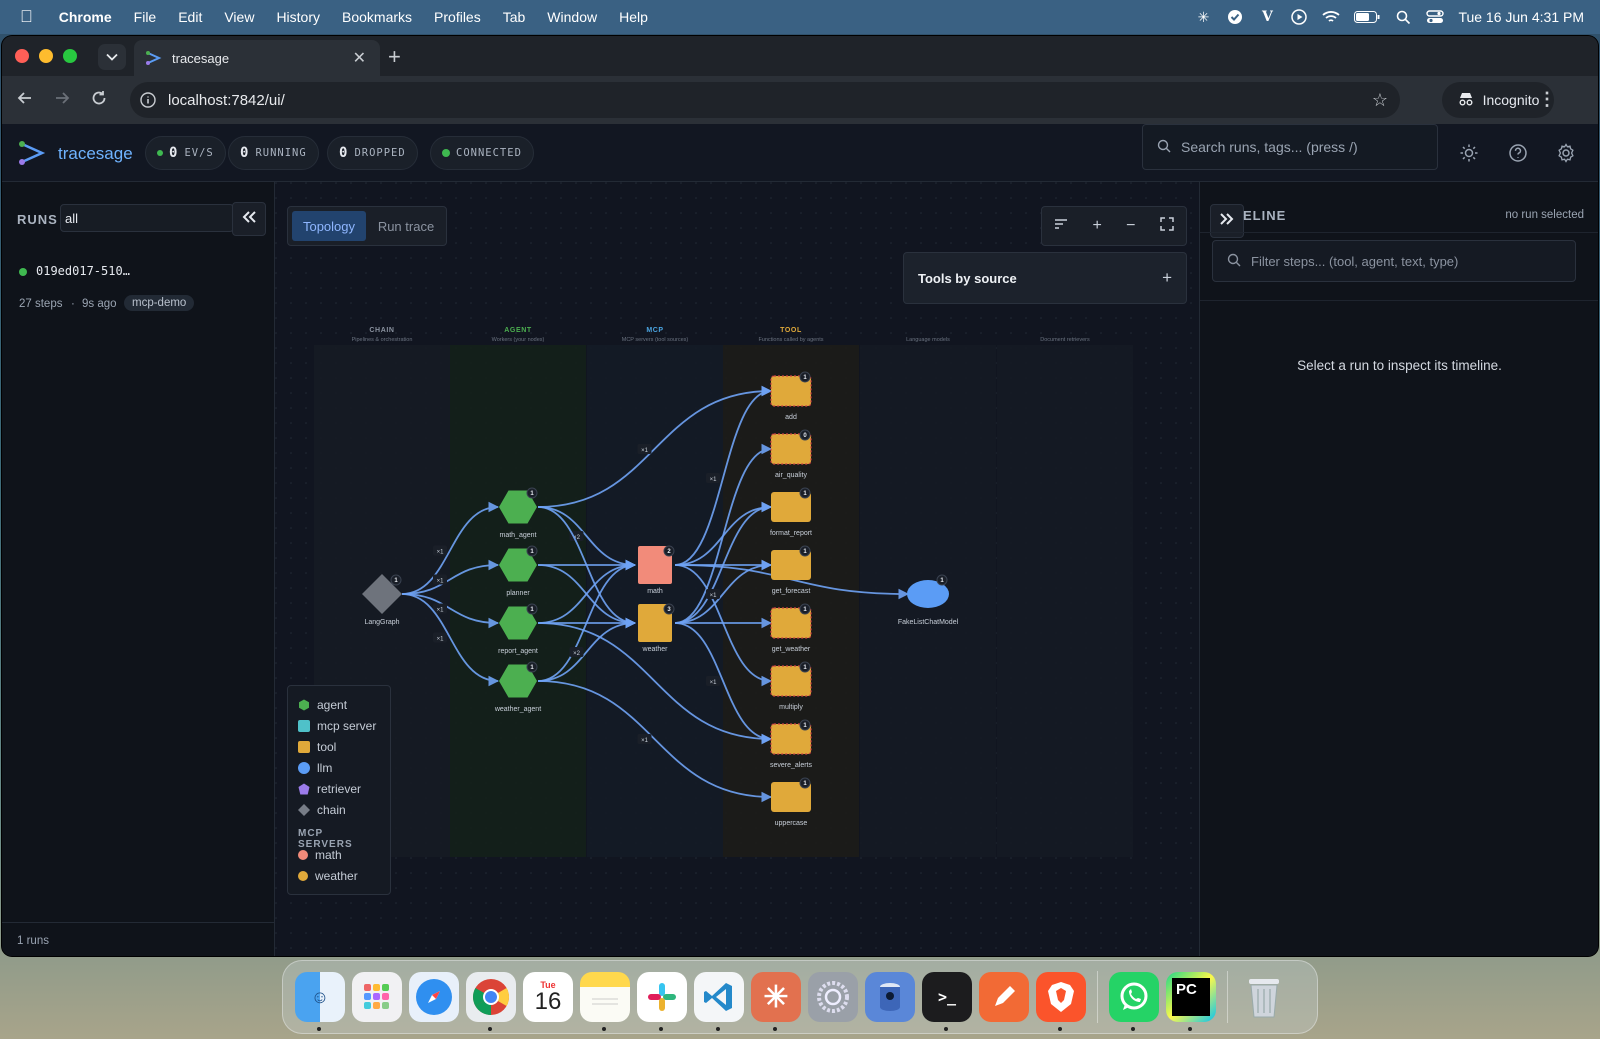 This screenshot has width=1600, height=1039. Describe the element at coordinates (201, 58) in the screenshot. I see `tab-title: tracesage` at that location.